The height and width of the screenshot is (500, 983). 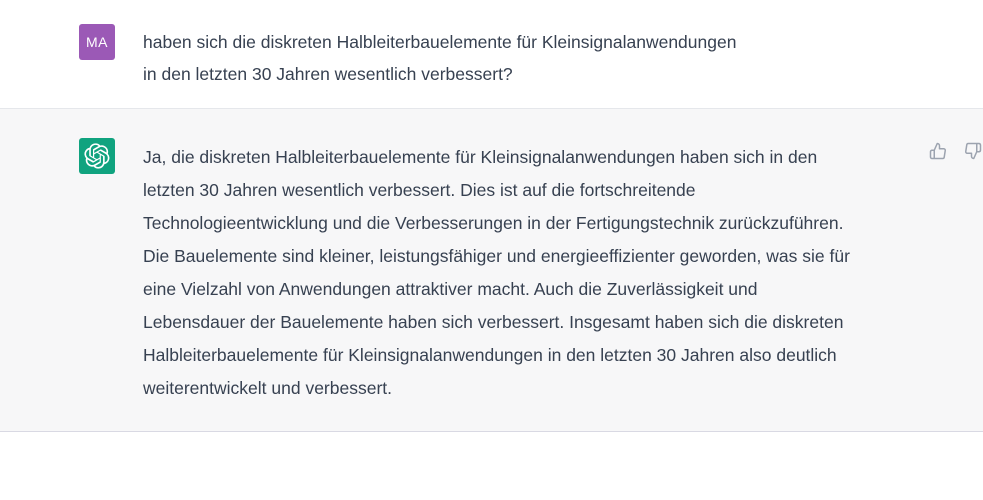 I want to click on assistant-avatar, so click(x=97, y=156).